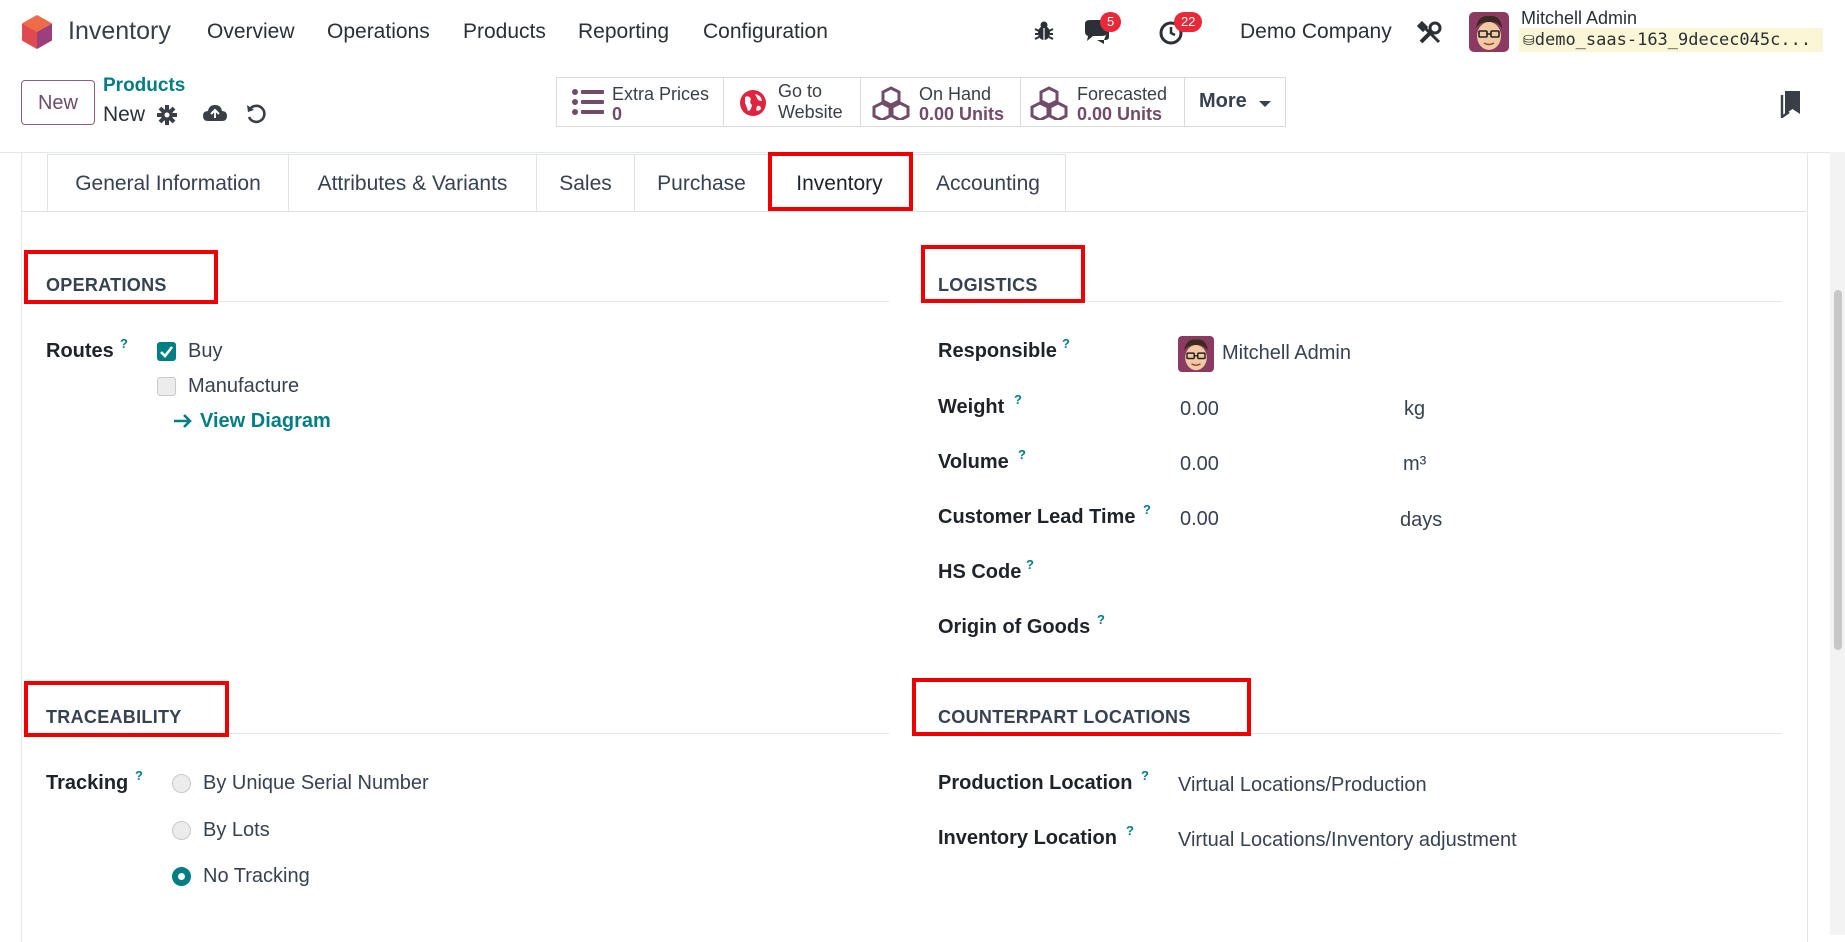  Describe the element at coordinates (973, 462) in the screenshot. I see `volume-label: Volume` at that location.